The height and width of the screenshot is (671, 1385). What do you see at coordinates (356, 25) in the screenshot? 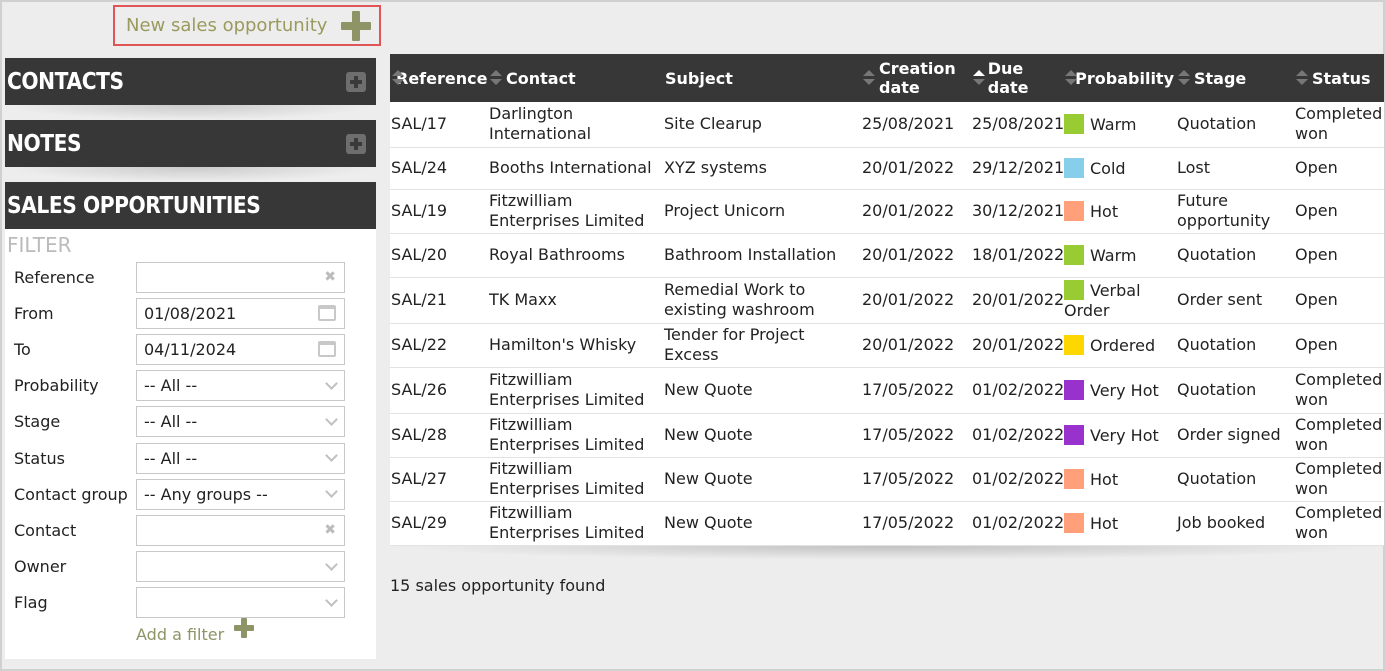
I see `plus-icon` at bounding box center [356, 25].